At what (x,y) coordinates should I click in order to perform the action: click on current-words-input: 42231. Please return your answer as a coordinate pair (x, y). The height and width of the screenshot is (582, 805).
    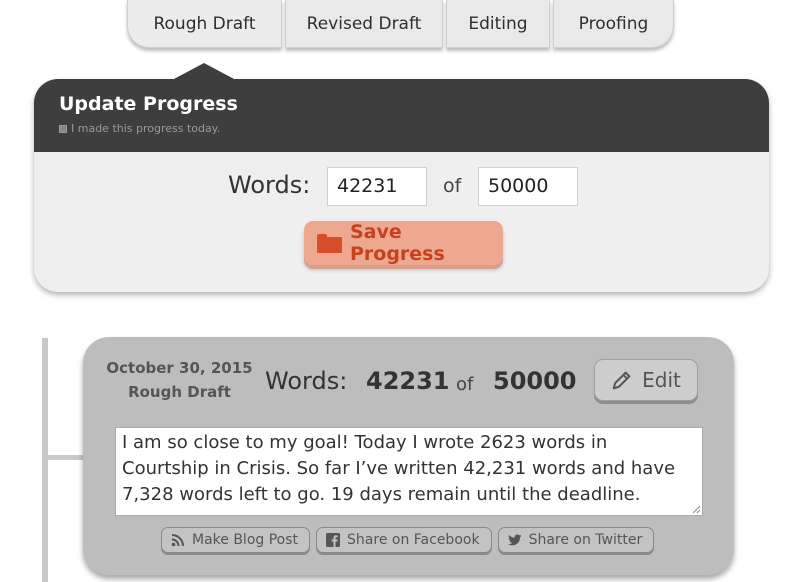
    Looking at the image, I should click on (377, 186).